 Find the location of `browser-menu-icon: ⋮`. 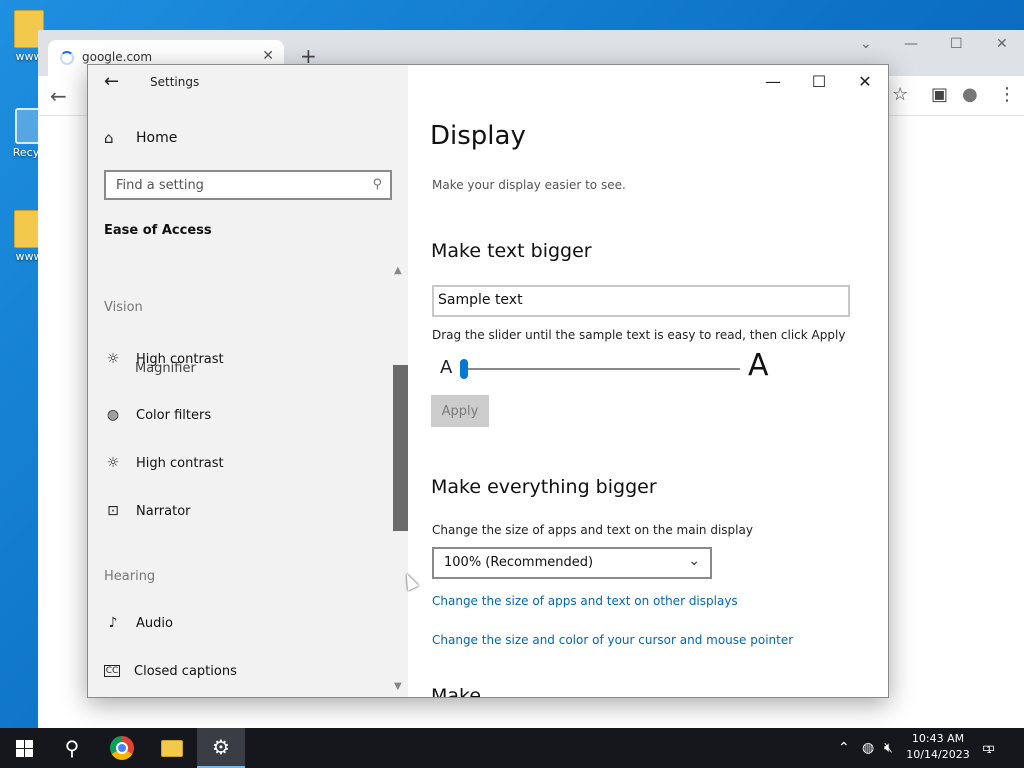

browser-menu-icon: ⋮ is located at coordinates (1007, 94).